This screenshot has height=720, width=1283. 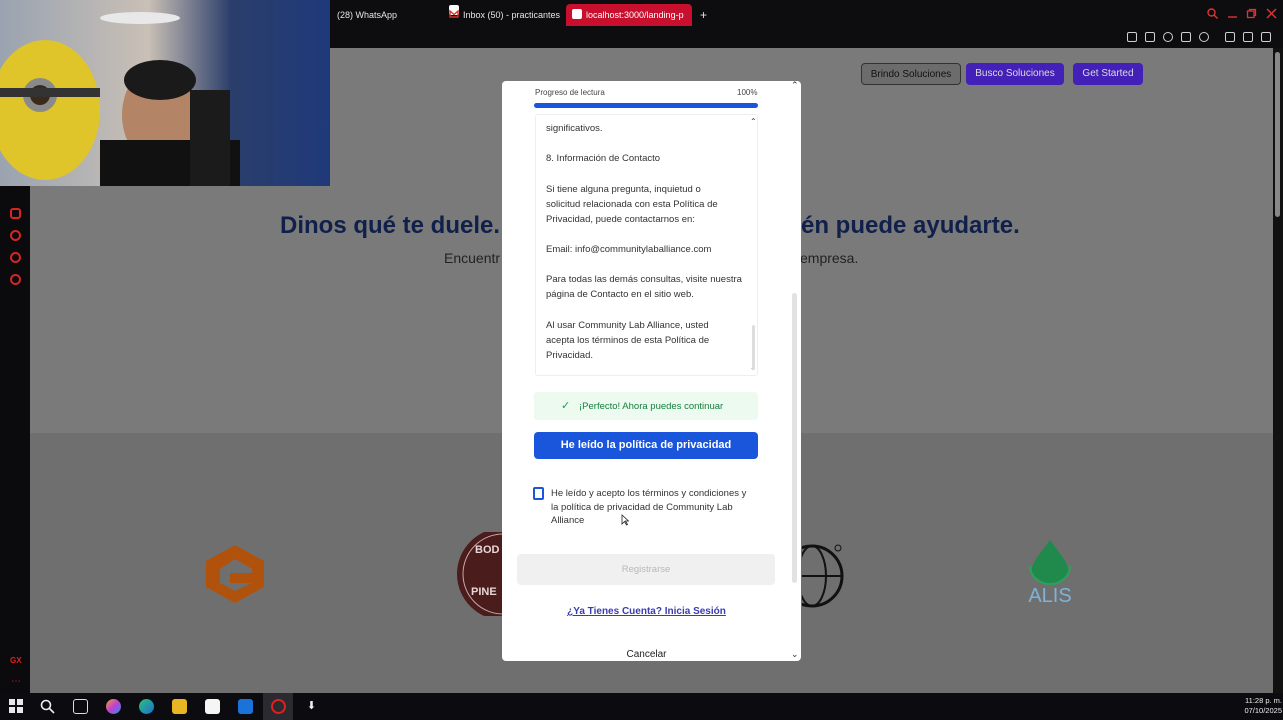 What do you see at coordinates (651, 406) in the screenshot?
I see `success-text: ¡Perfecto! Ahora puedes continuar` at bounding box center [651, 406].